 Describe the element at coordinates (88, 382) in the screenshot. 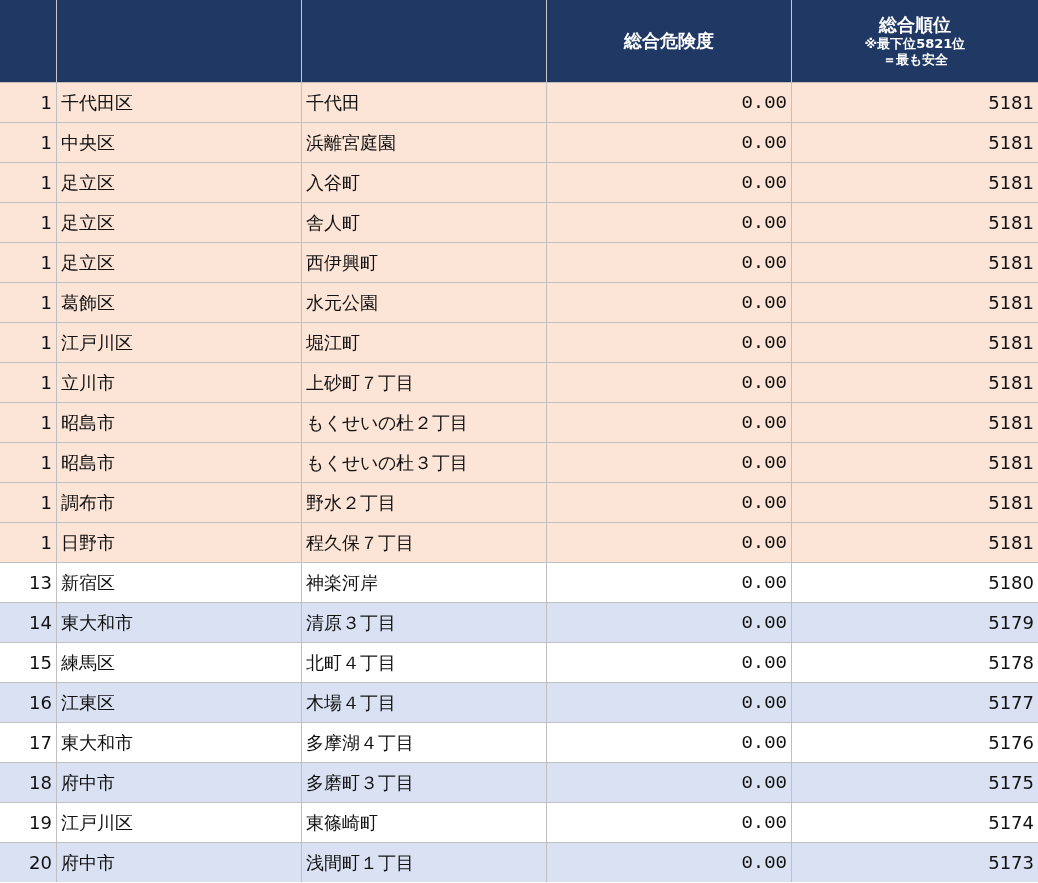

I see `city-cell: 立川市` at that location.